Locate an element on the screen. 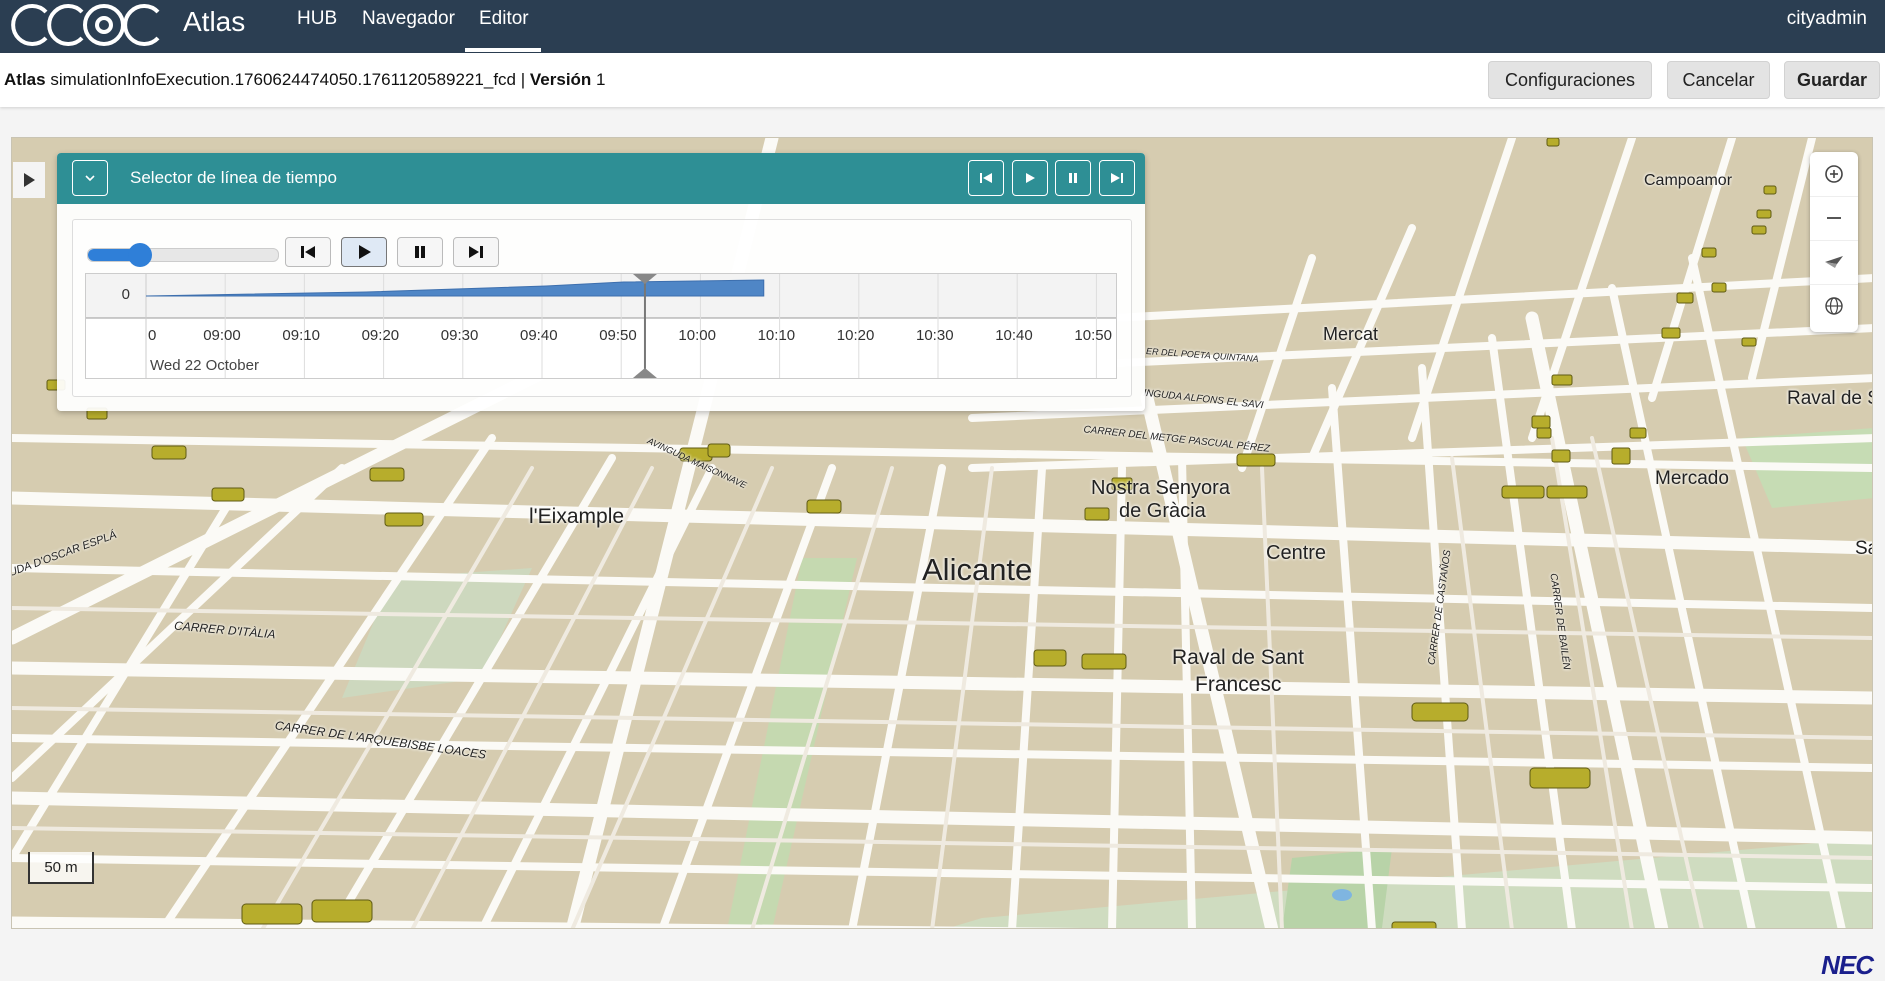  header-play-button is located at coordinates (1030, 178).